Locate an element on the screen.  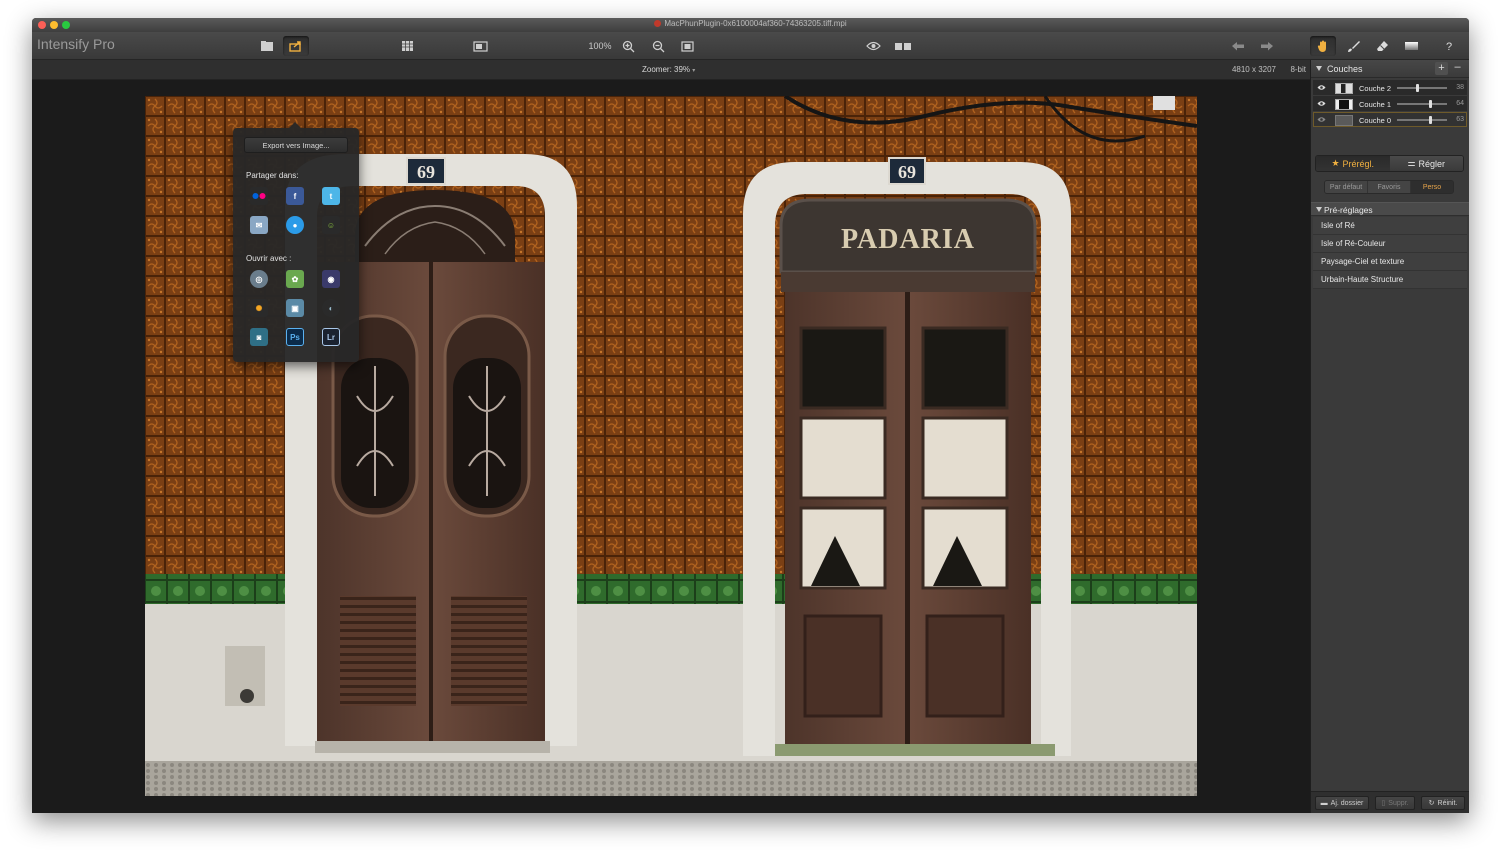
photoshop-icon: Ps is located at coordinates (295, 337).